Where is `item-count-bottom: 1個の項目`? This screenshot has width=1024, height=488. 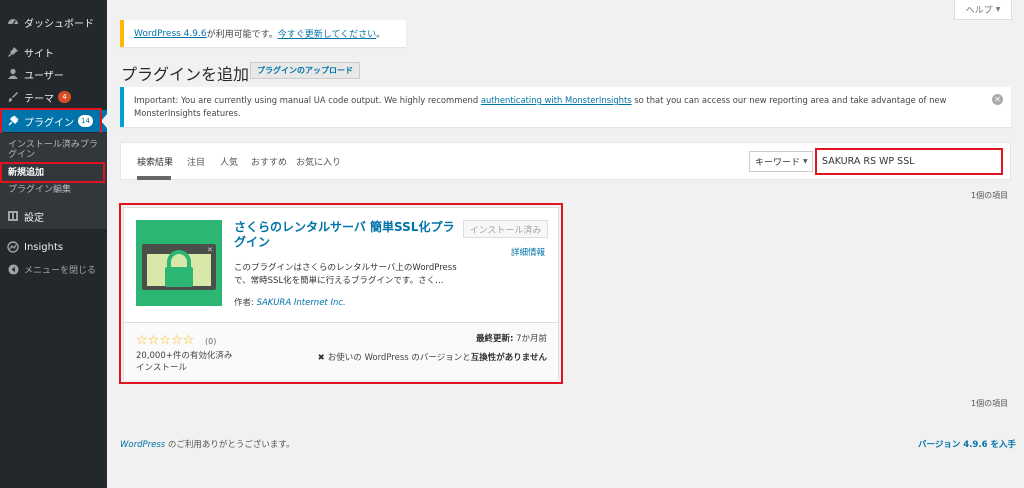 item-count-bottom: 1個の項目 is located at coordinates (990, 403).